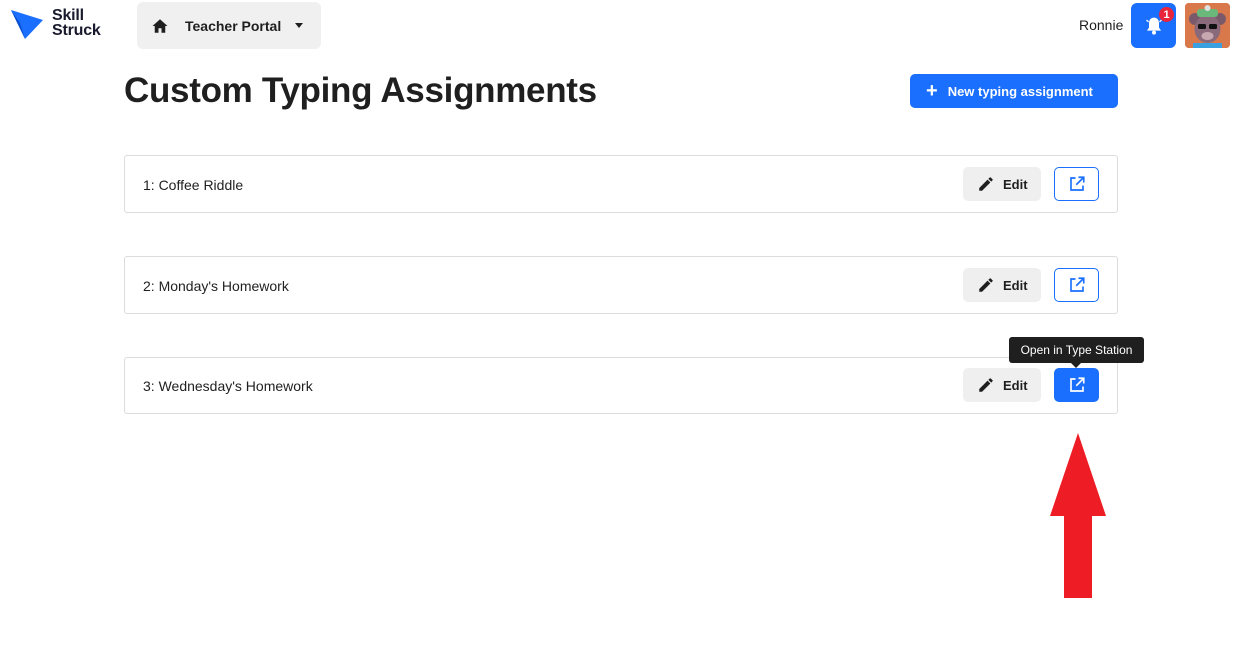 The image size is (1237, 657). I want to click on portal-switcher-button: Teacher Portal, so click(229, 25).